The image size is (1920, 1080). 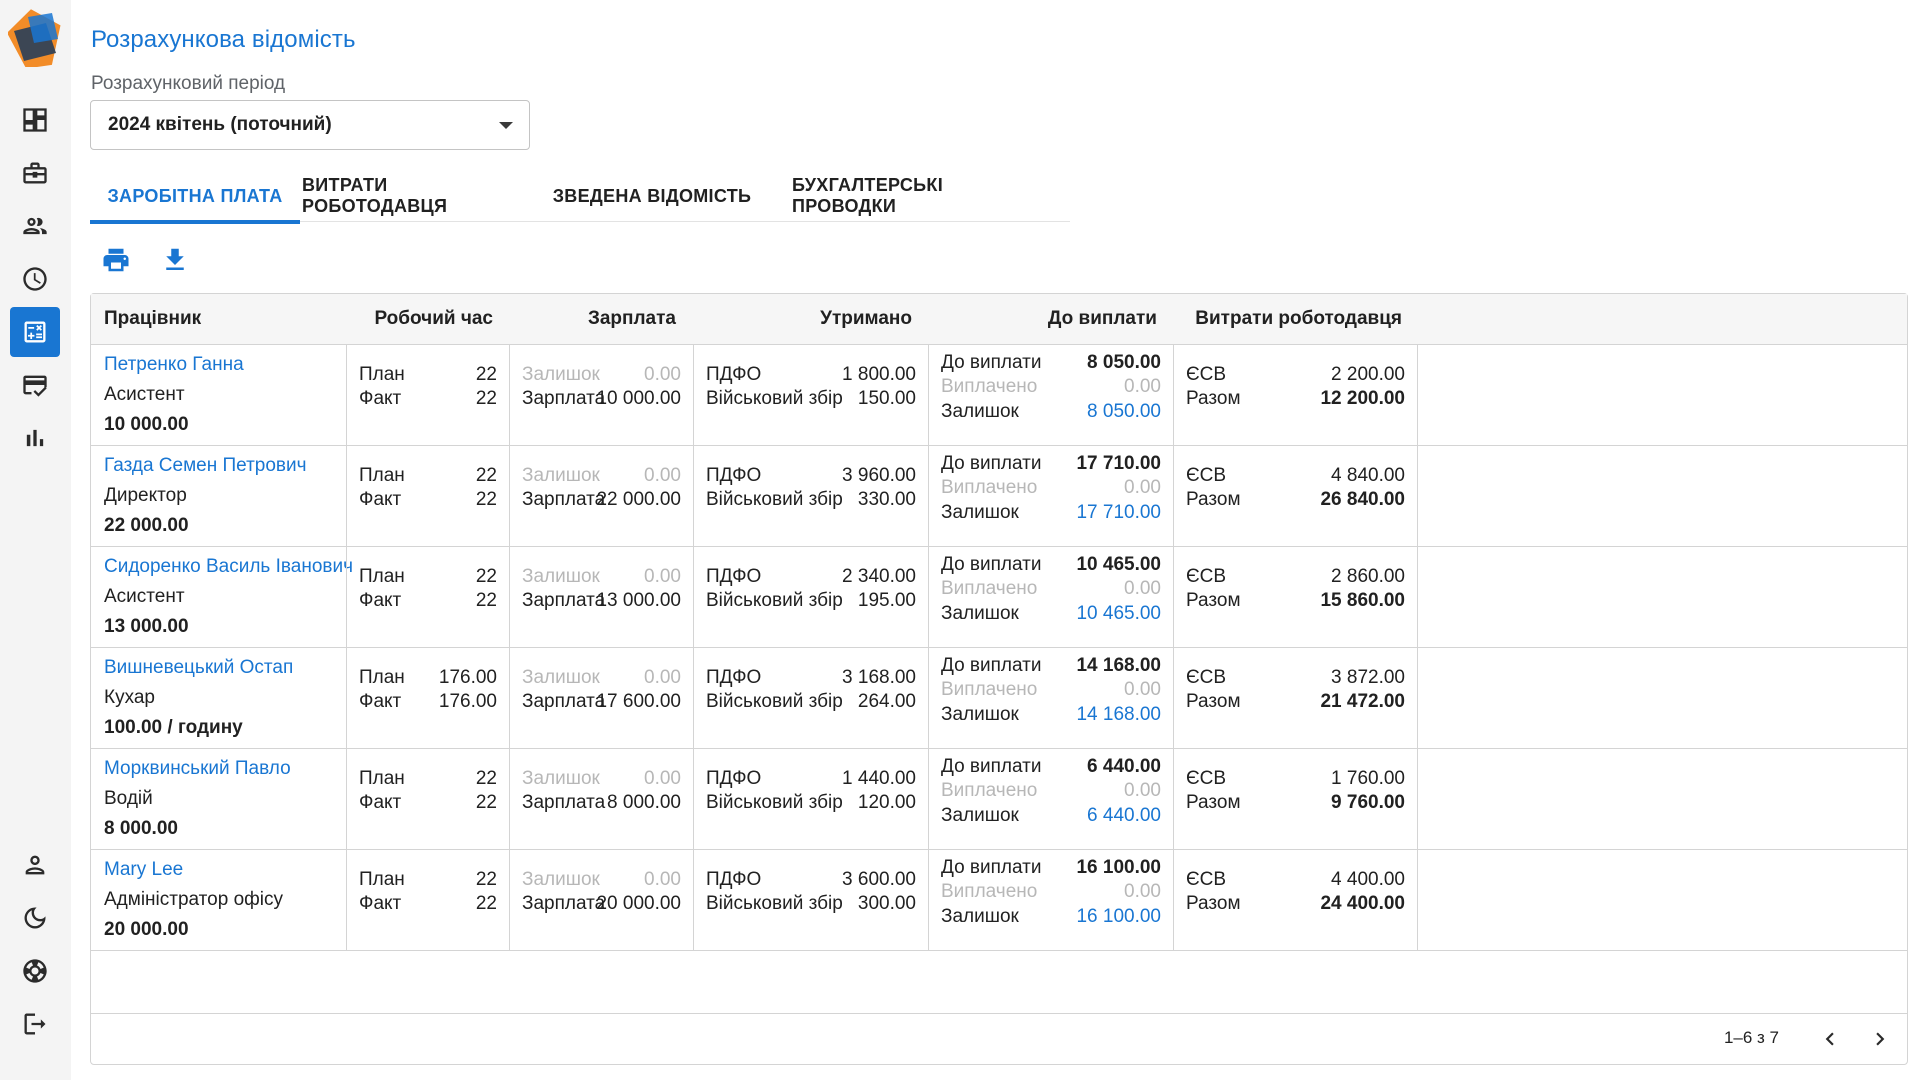 I want to click on nav-reports, so click(x=35, y=438).